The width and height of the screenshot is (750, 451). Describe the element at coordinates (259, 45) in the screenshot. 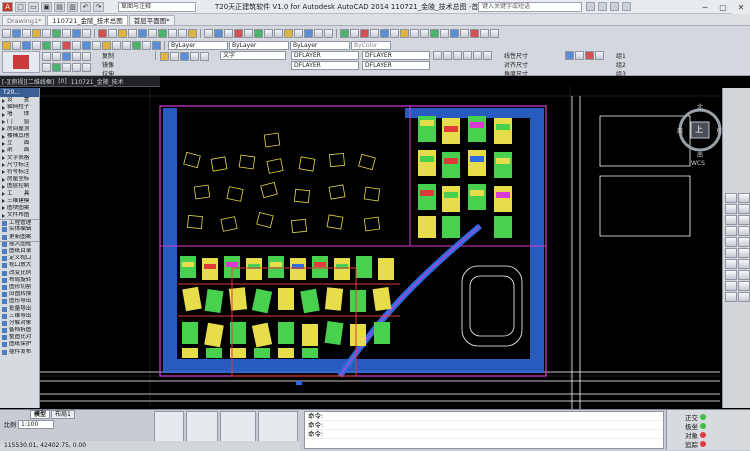

I see `layer-combo-2: ByLayer` at that location.